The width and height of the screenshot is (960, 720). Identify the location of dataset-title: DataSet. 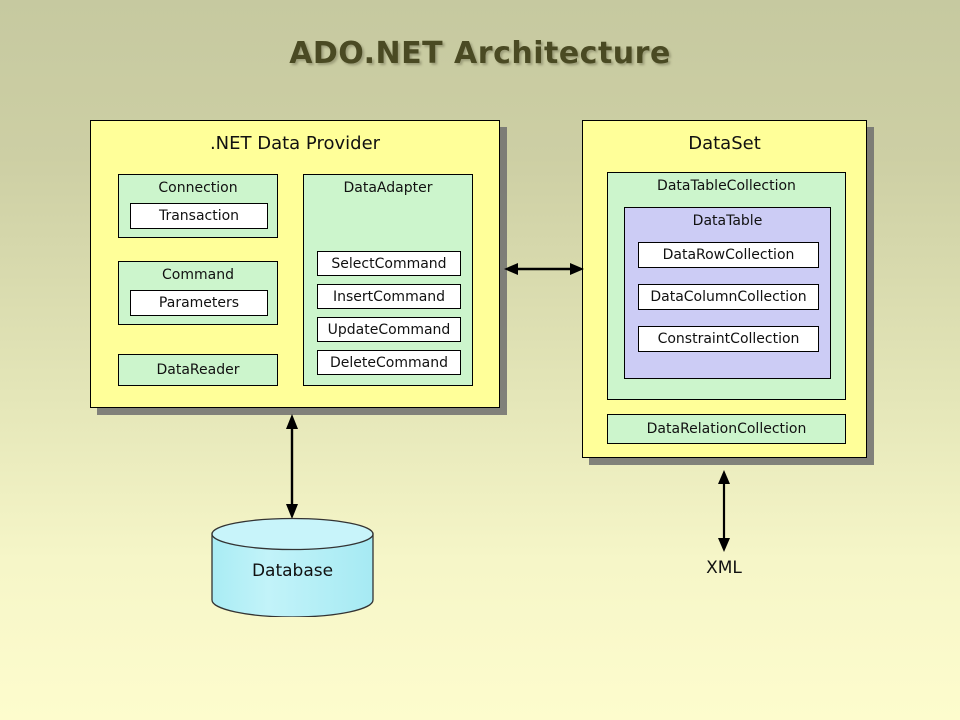
(724, 143).